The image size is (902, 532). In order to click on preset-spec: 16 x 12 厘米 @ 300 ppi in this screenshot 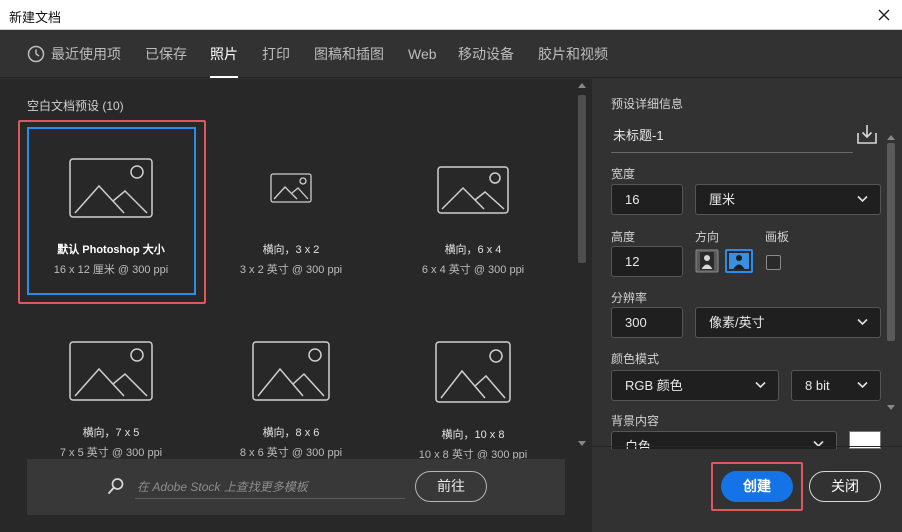, I will do `click(111, 270)`.